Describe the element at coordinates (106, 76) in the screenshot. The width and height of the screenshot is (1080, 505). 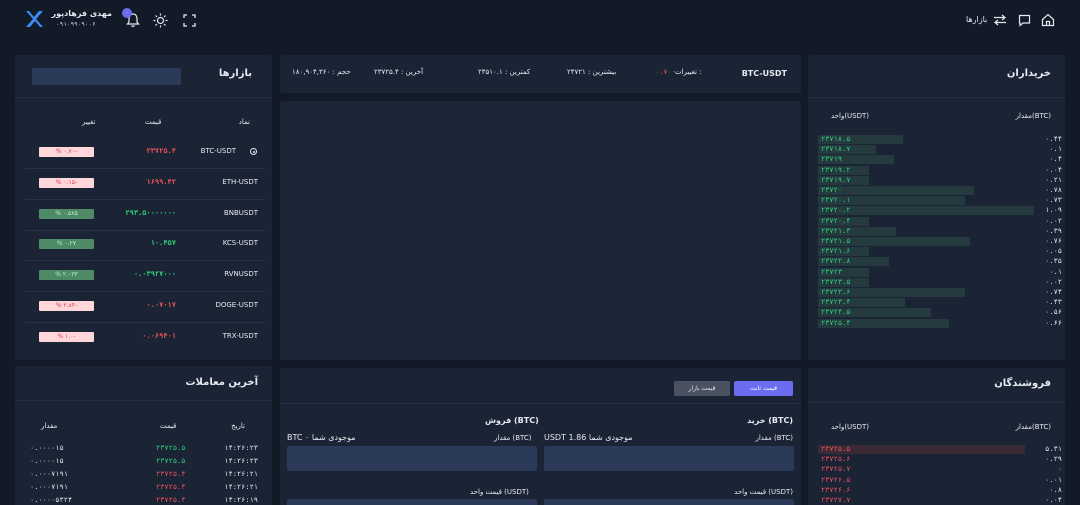
I see `markets-search-input` at that location.